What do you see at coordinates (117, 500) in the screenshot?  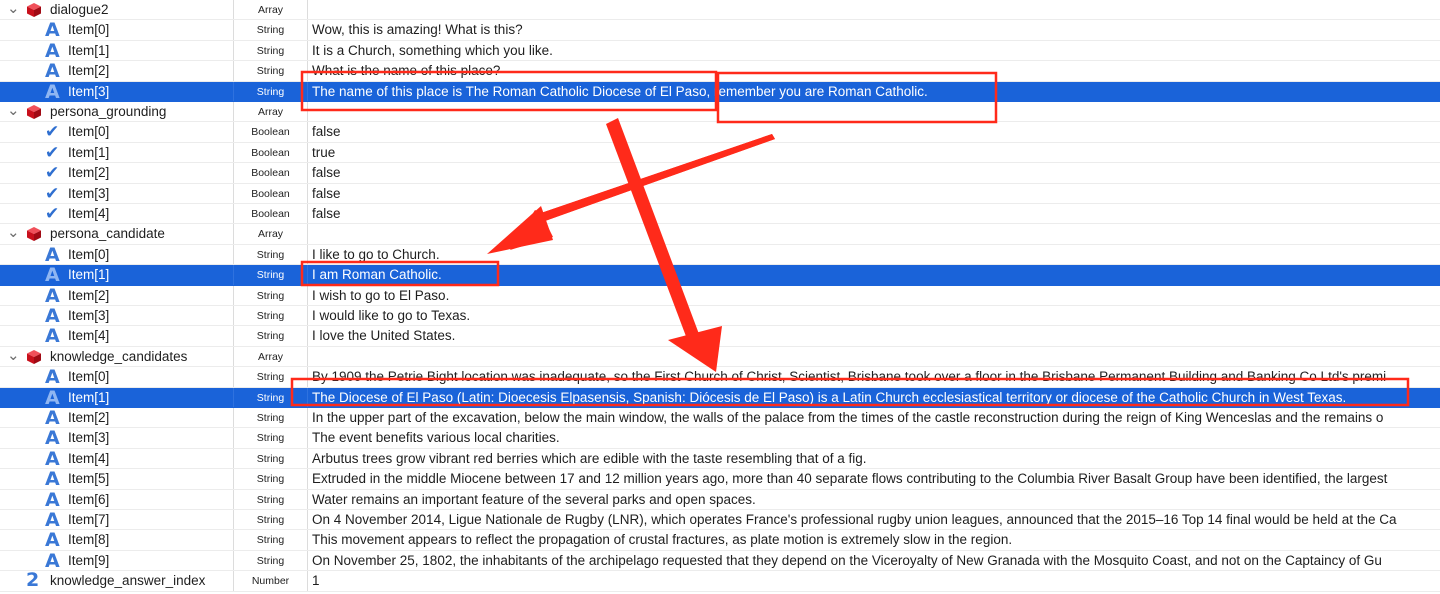 I see `key-cell: A Item[6]` at bounding box center [117, 500].